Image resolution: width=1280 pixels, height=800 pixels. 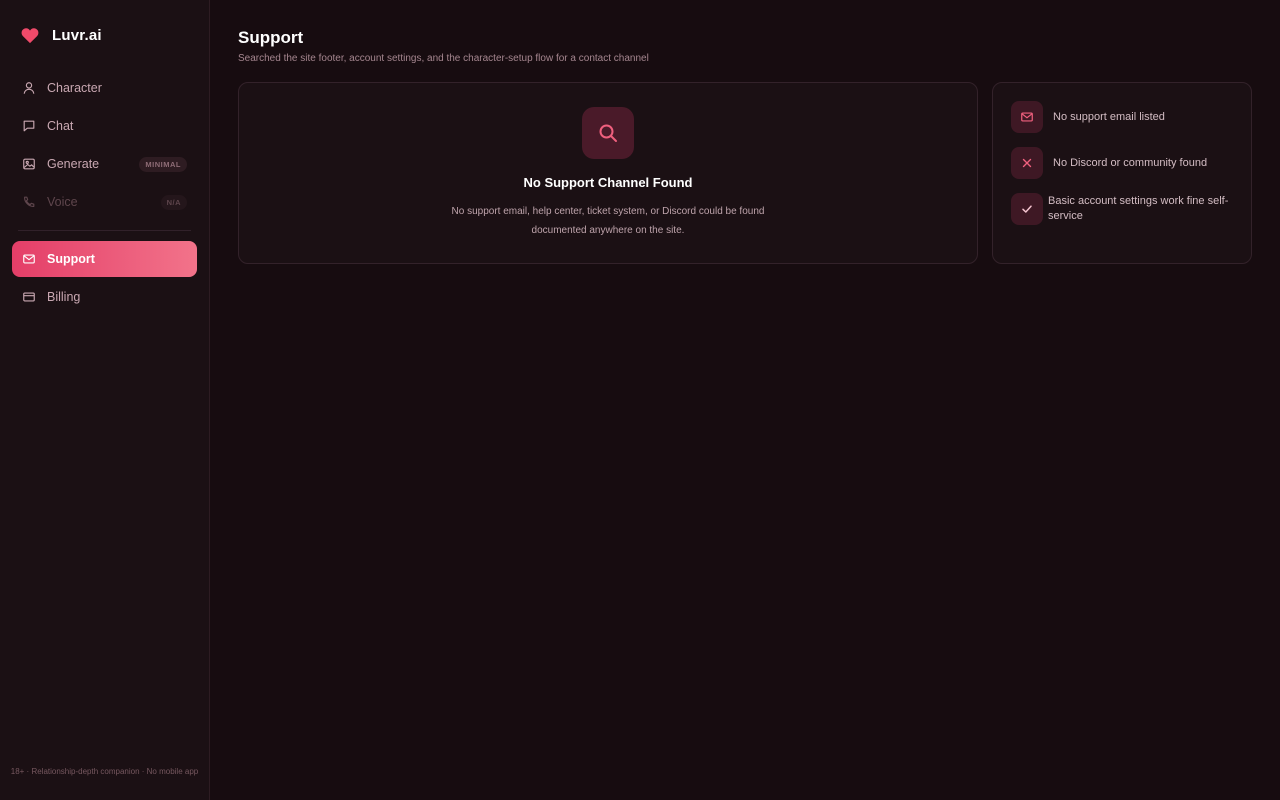 What do you see at coordinates (29, 88) in the screenshot?
I see `user-icon` at bounding box center [29, 88].